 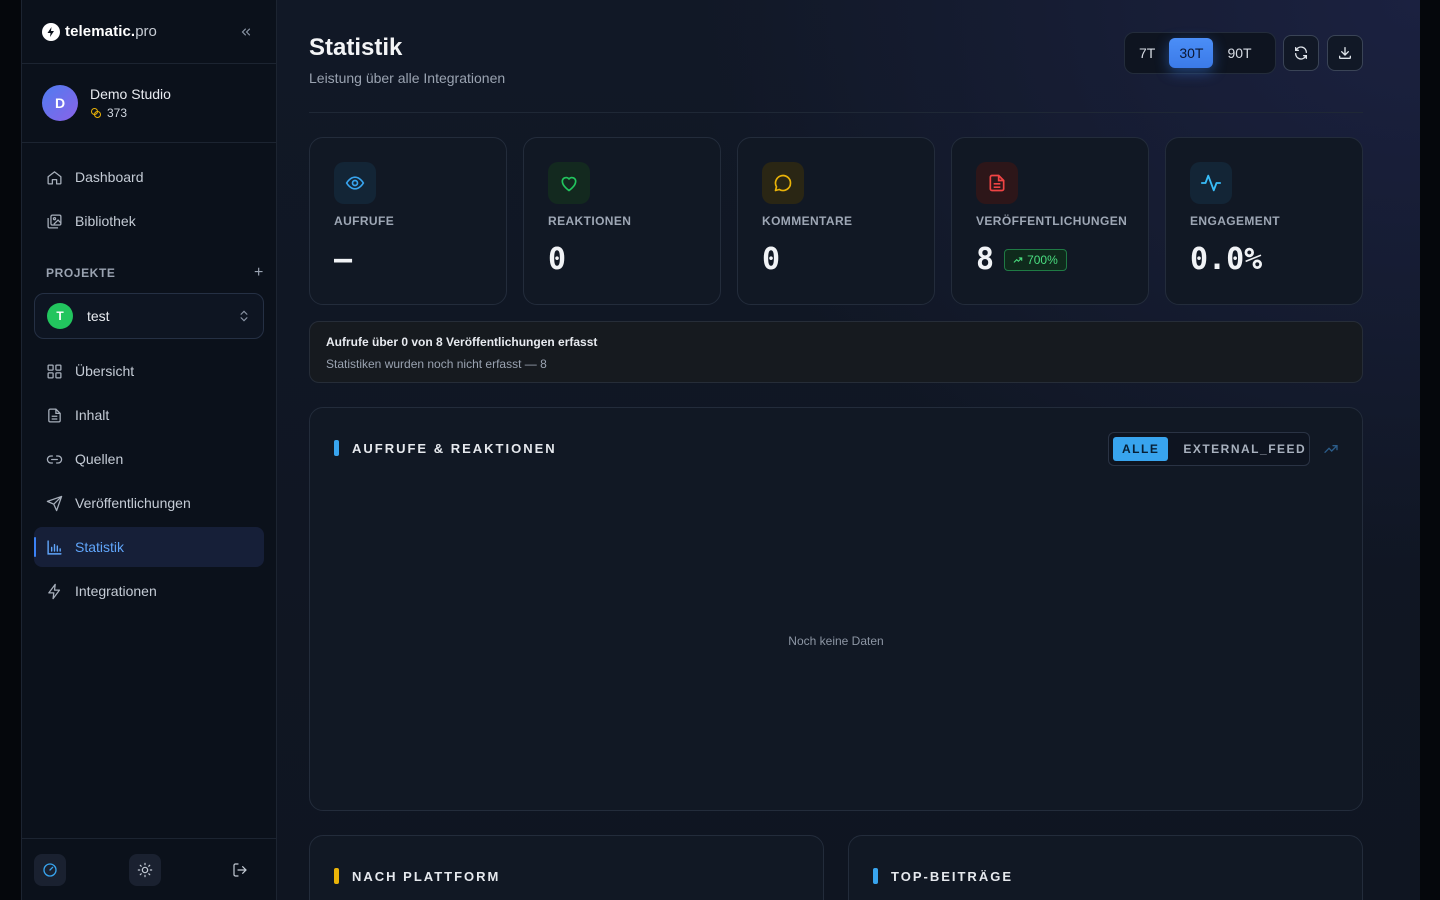 I want to click on gauge-icon, so click(x=50, y=869).